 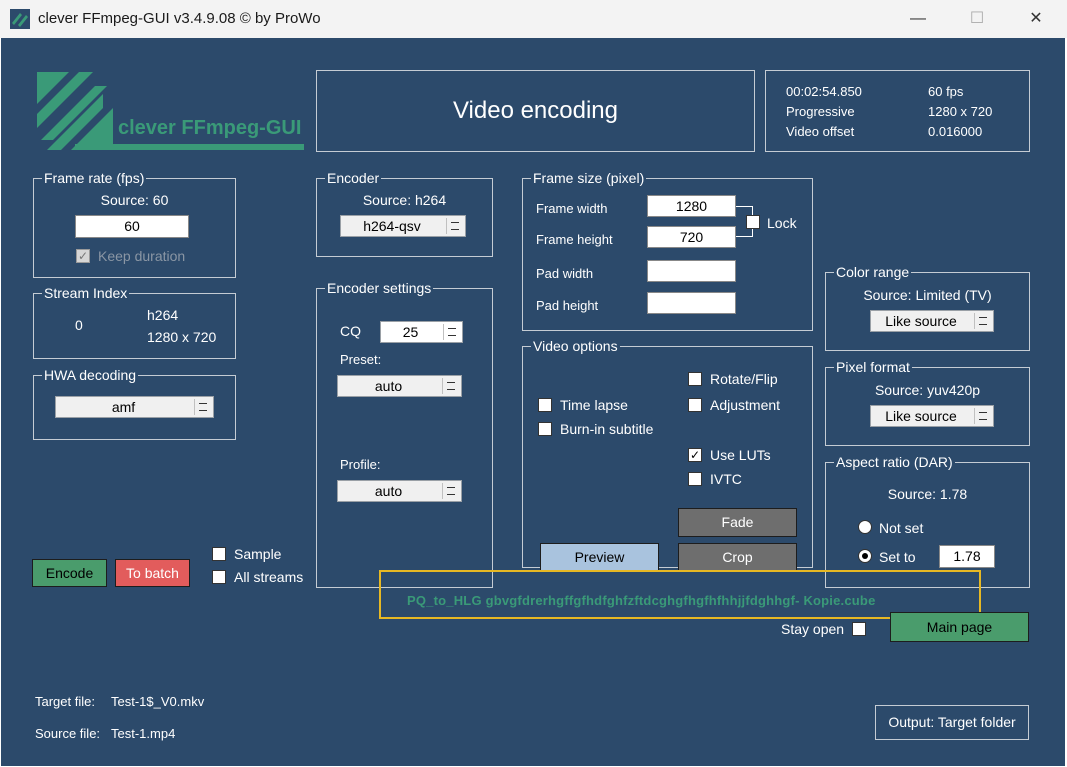 What do you see at coordinates (123, 407) in the screenshot?
I see `hwa-decoding-value: amf` at bounding box center [123, 407].